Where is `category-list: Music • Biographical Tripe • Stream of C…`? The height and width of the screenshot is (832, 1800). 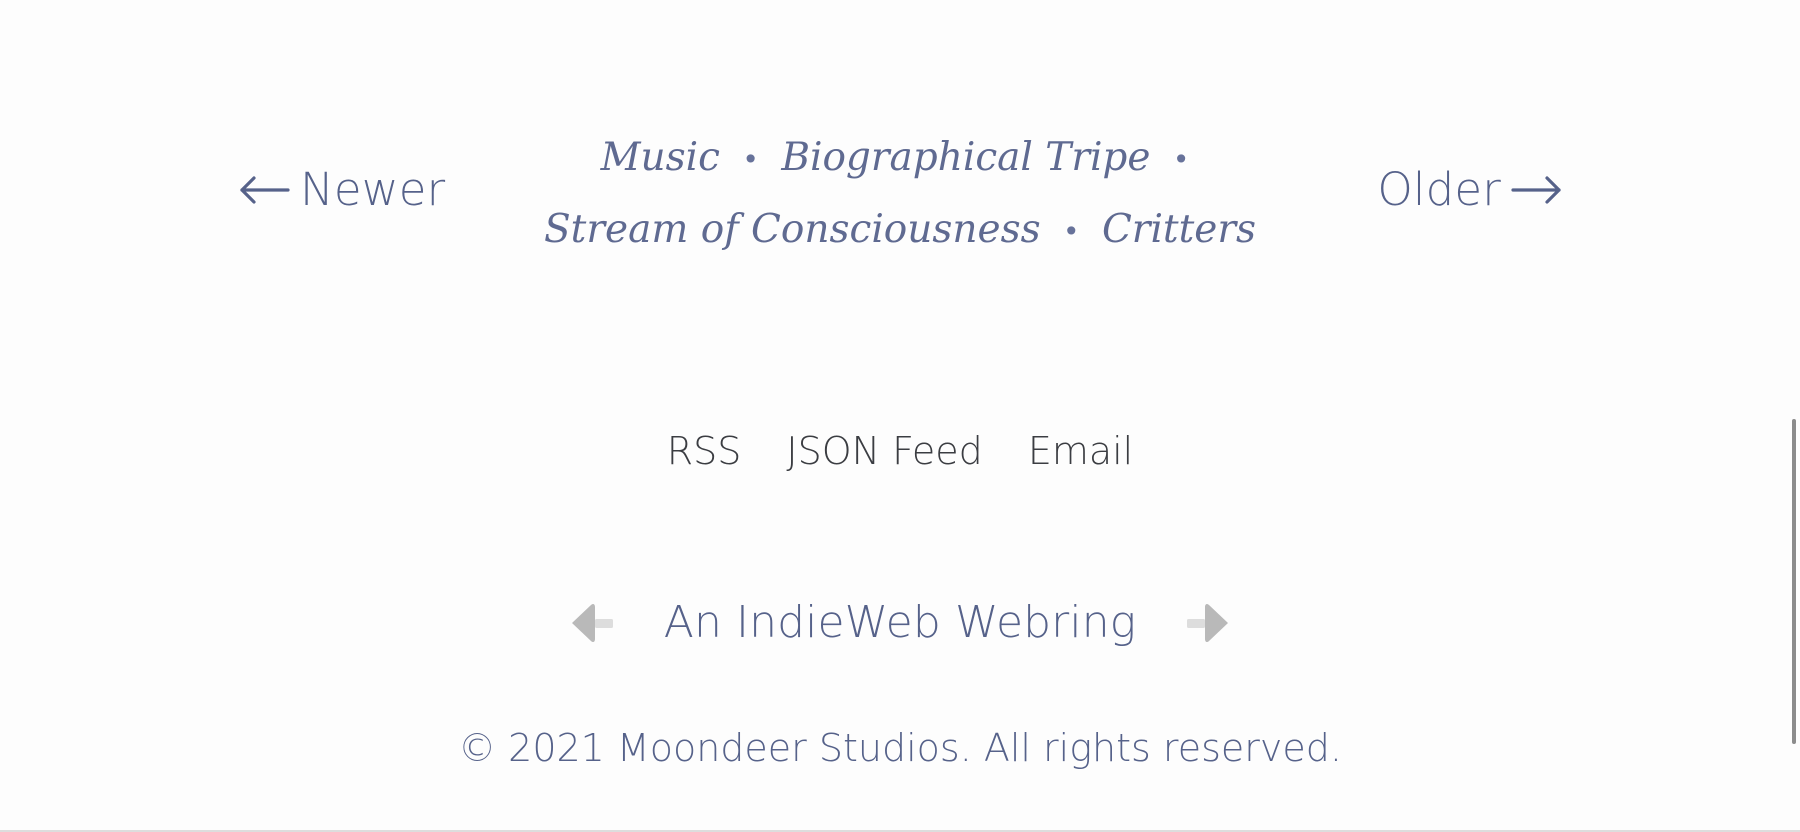 category-list: Music • Biographical Tripe • Stream of C… is located at coordinates (900, 195).